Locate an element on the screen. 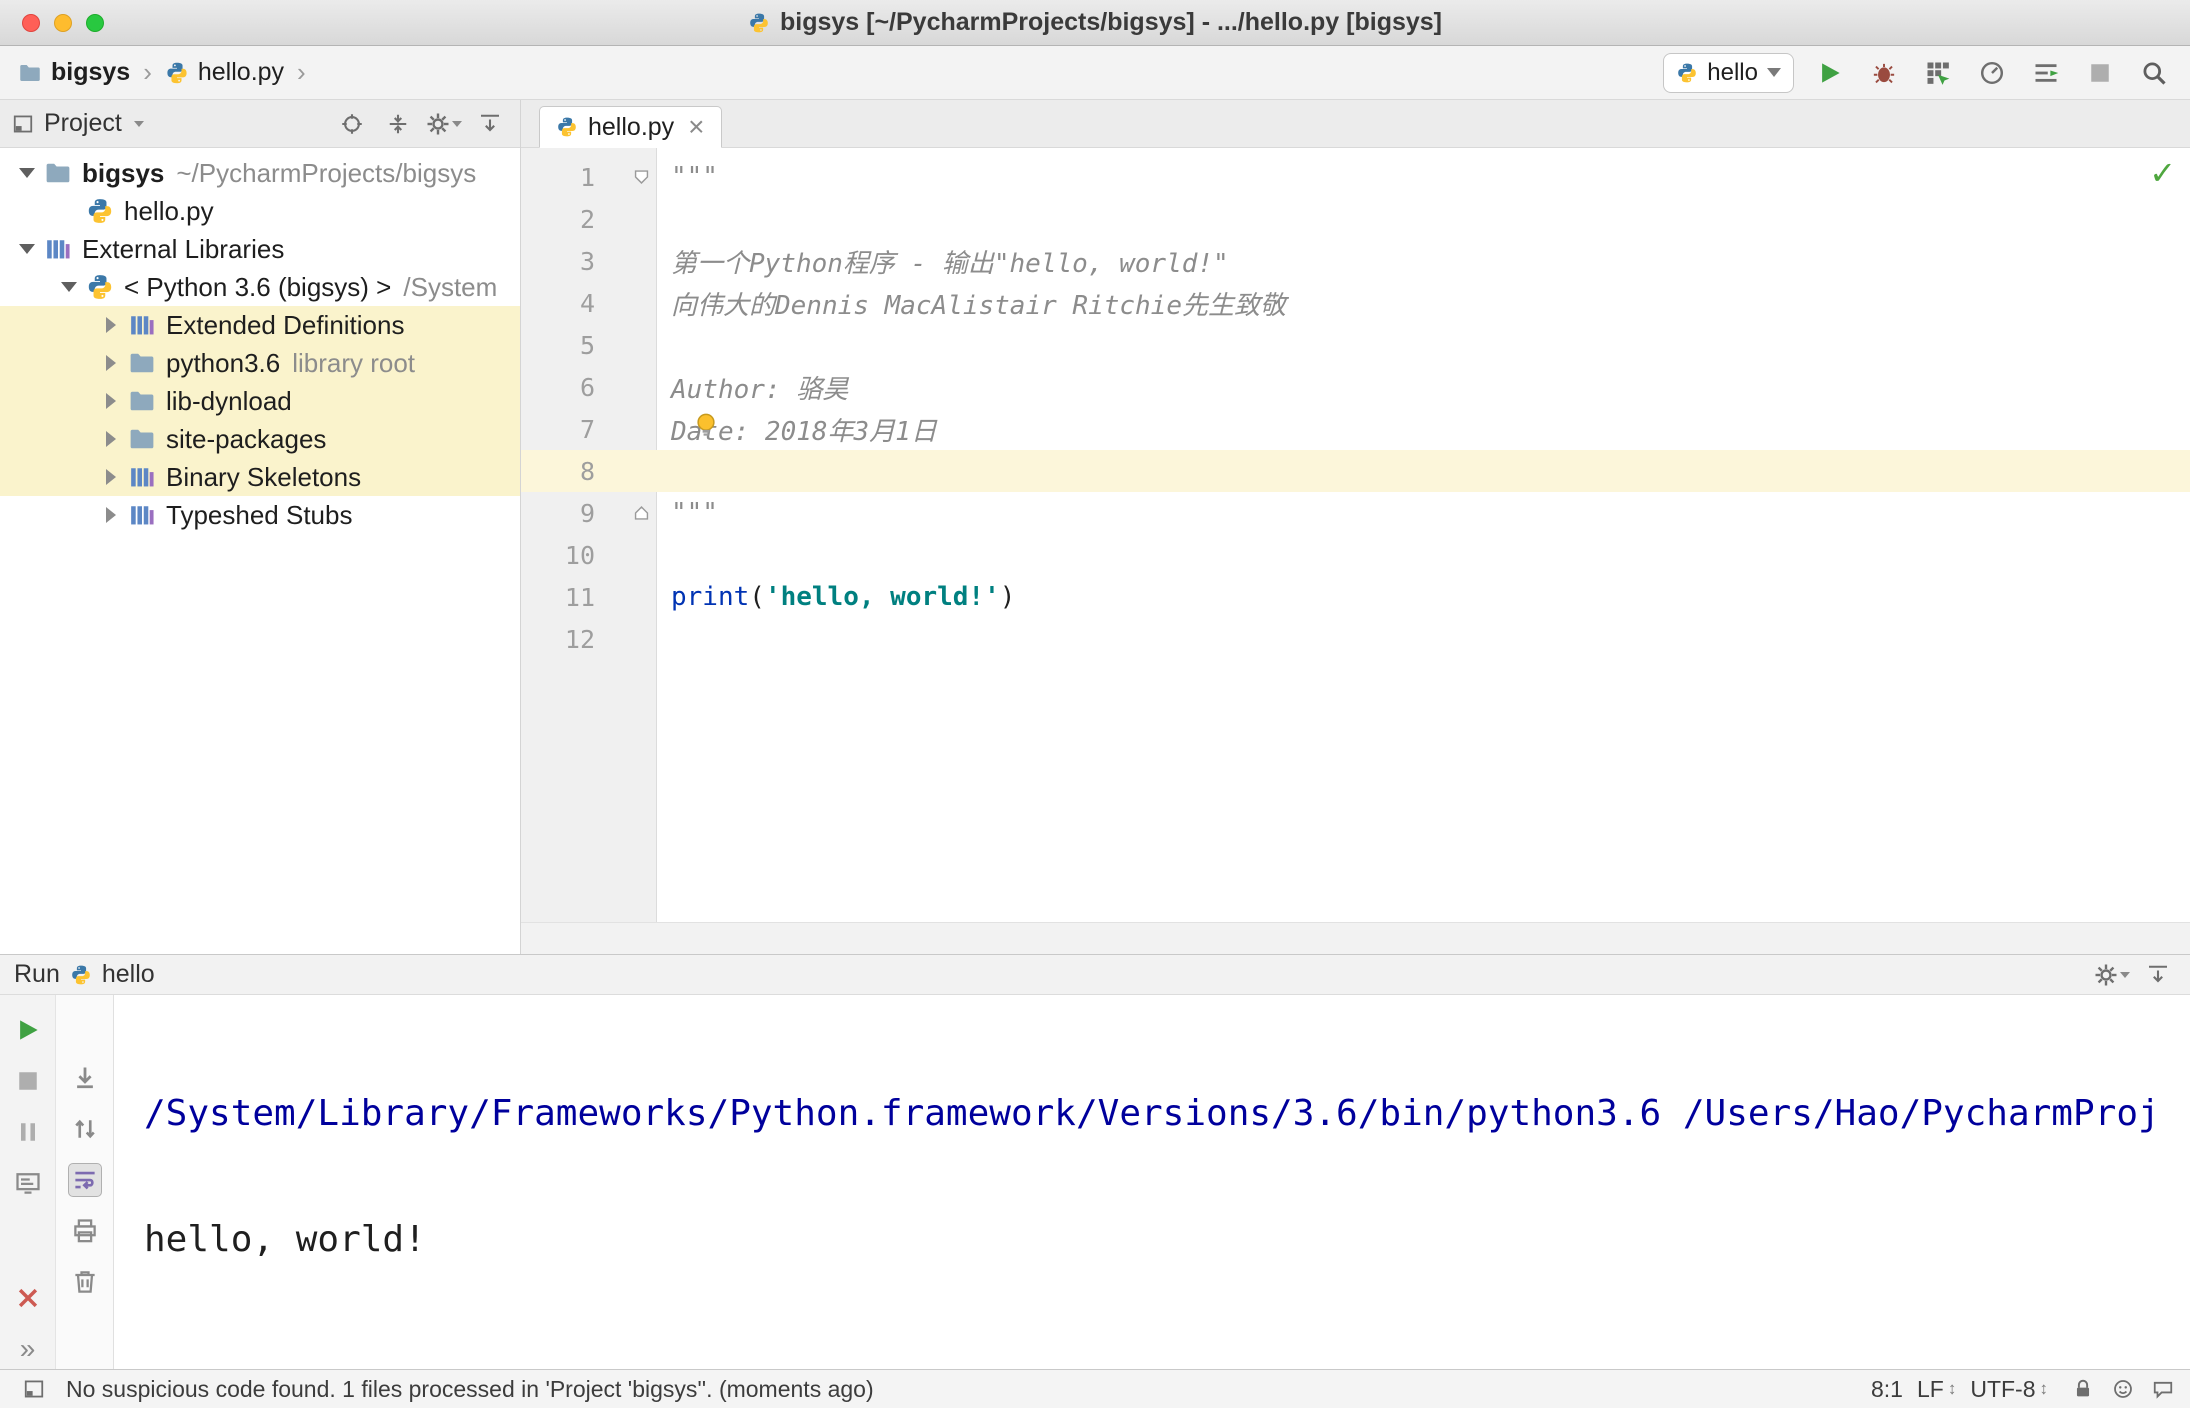  code-text: Date: 2018年3月1日 is located at coordinates (1423, 429).